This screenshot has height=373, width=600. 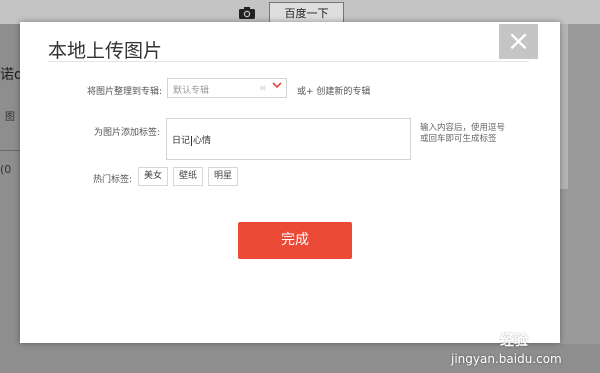 What do you see at coordinates (188, 176) in the screenshot?
I see `hot-tag-wallpaper: 壁纸` at bounding box center [188, 176].